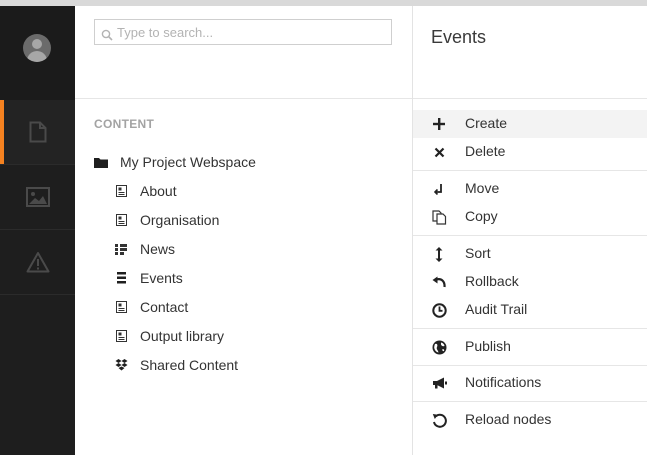 This screenshot has width=647, height=455. I want to click on action-notifications: Notifications, so click(530, 383).